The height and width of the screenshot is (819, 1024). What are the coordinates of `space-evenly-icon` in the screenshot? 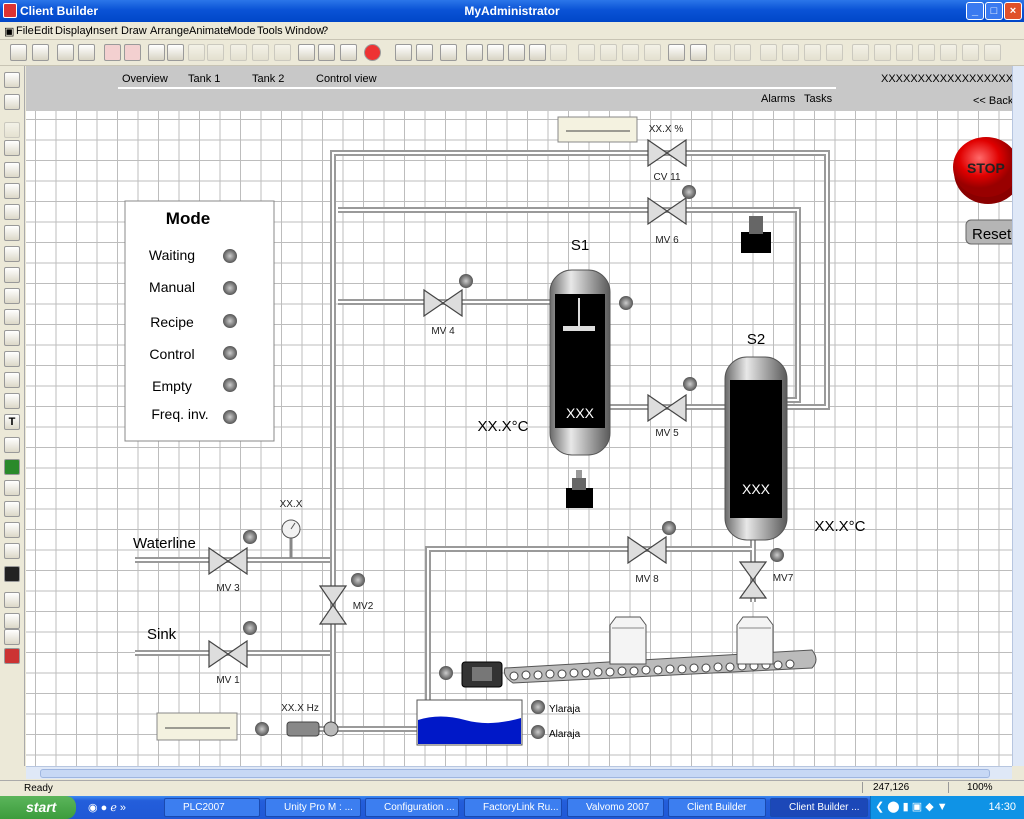 It's located at (992, 52).